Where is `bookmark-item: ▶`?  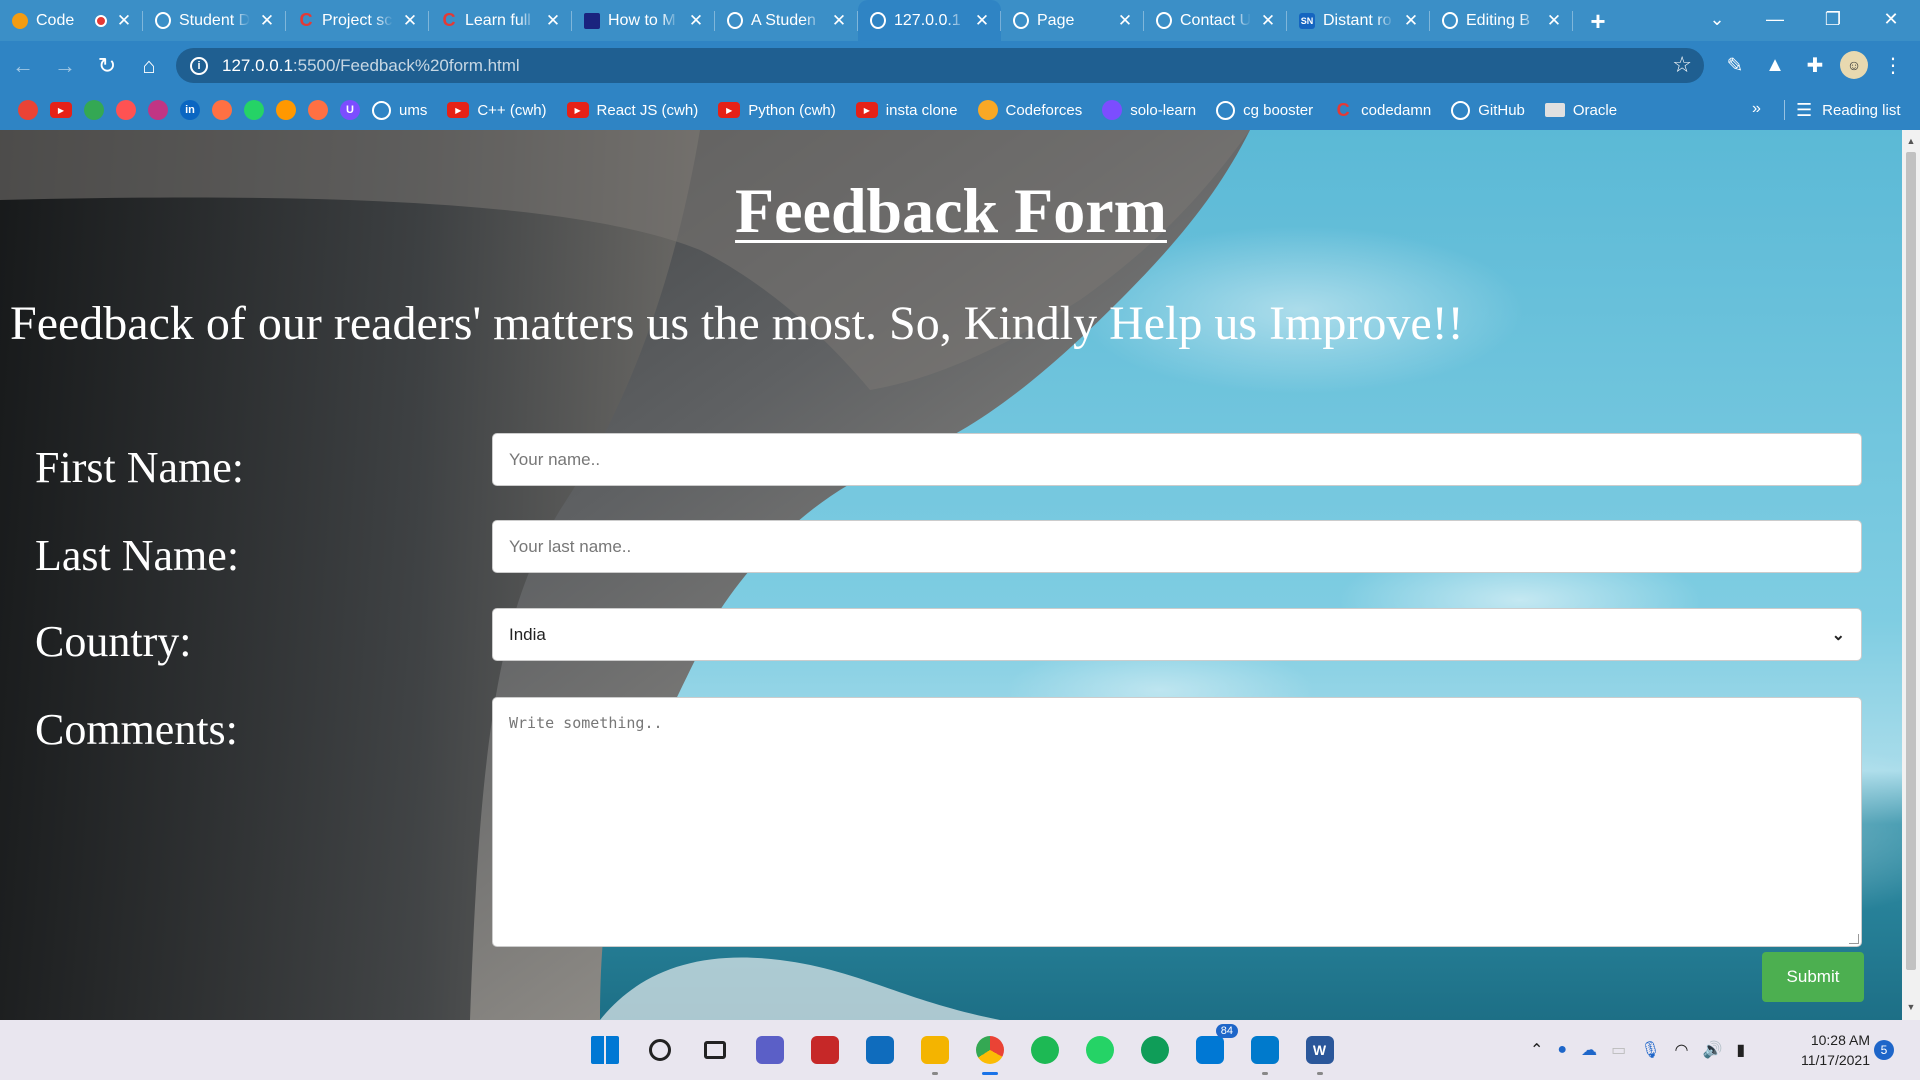
bookmark-item: ▶ is located at coordinates (61, 110).